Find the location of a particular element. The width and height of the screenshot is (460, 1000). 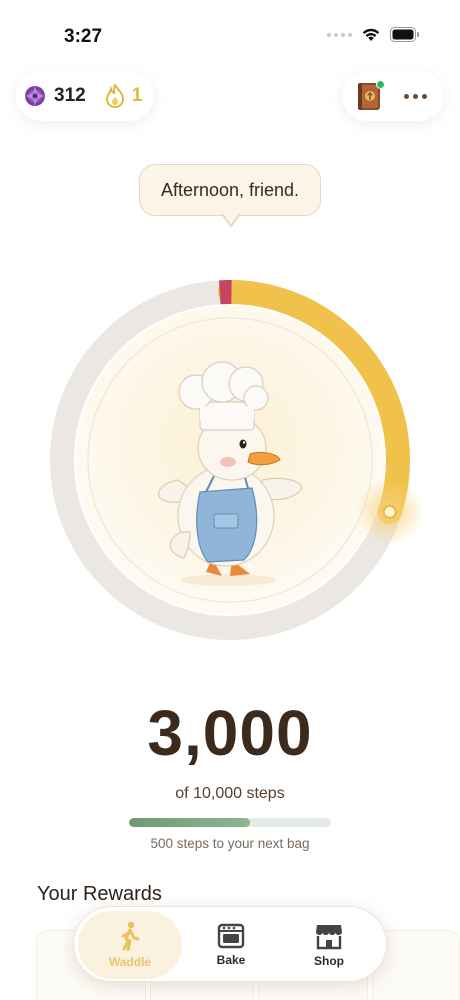

recipe-book-button is located at coordinates (369, 96).